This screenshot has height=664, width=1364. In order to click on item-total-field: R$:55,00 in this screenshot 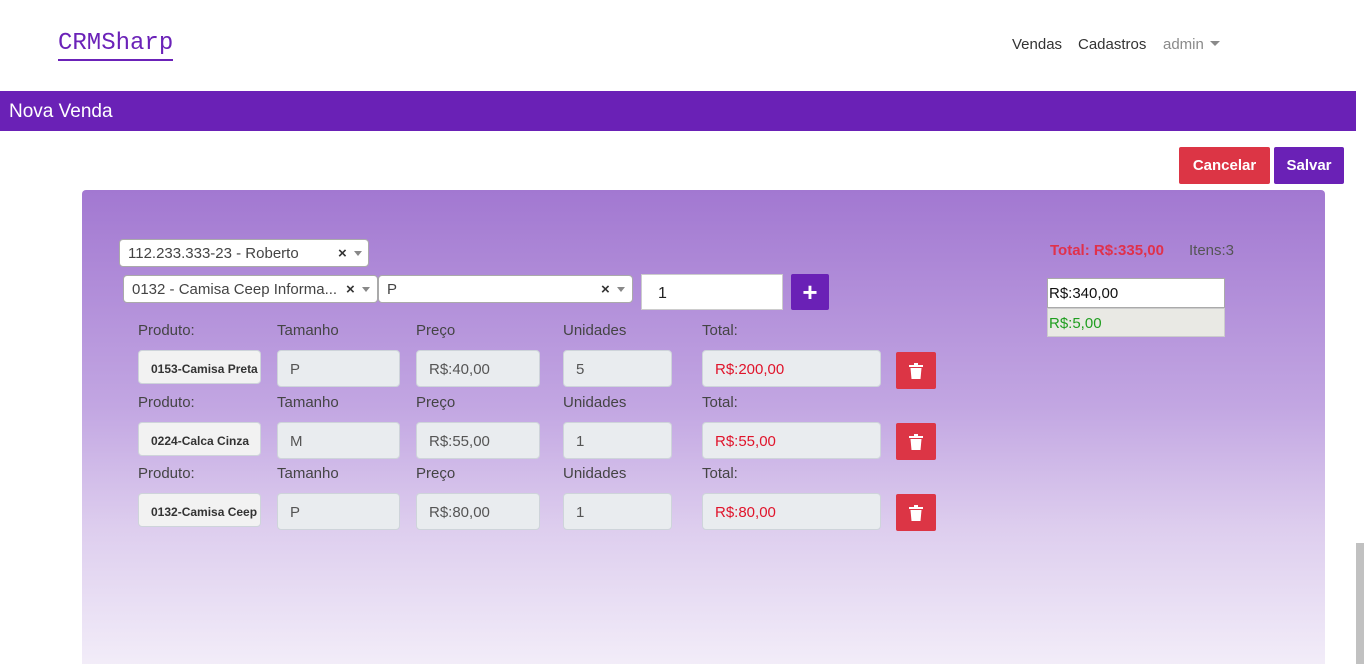, I will do `click(791, 440)`.